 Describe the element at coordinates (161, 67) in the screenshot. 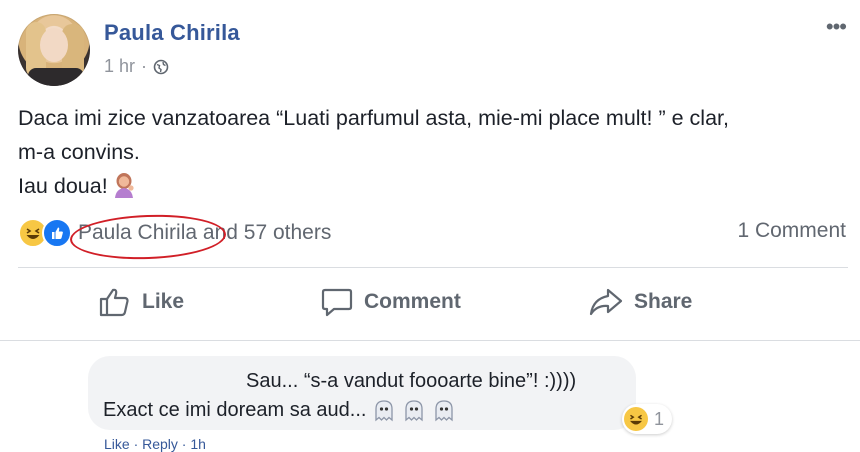

I see `globe-icon` at that location.